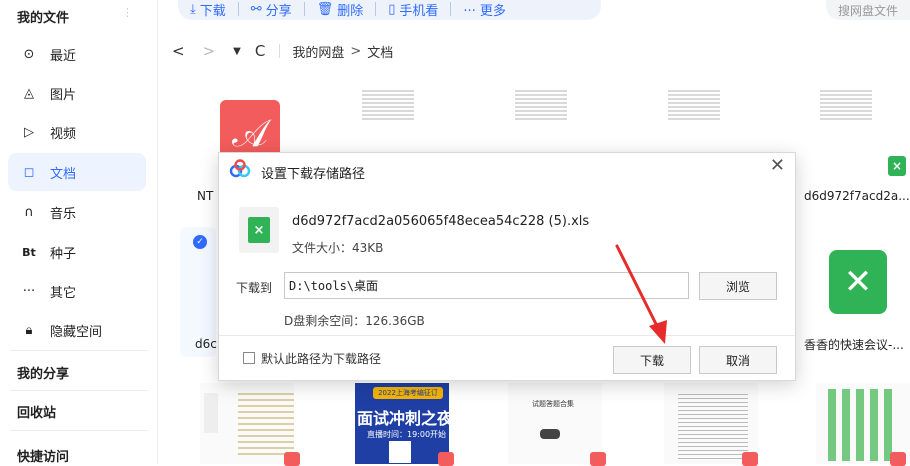 Image resolution: width=910 pixels, height=466 pixels. I want to click on search-input: 搜网盘文件, so click(868, 10).